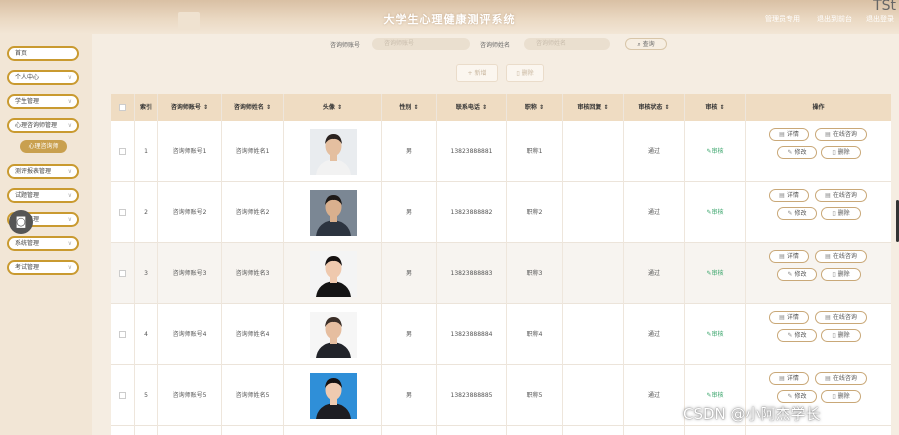  What do you see at coordinates (567, 44) in the screenshot?
I see `name-input: 咨询师姓名` at bounding box center [567, 44].